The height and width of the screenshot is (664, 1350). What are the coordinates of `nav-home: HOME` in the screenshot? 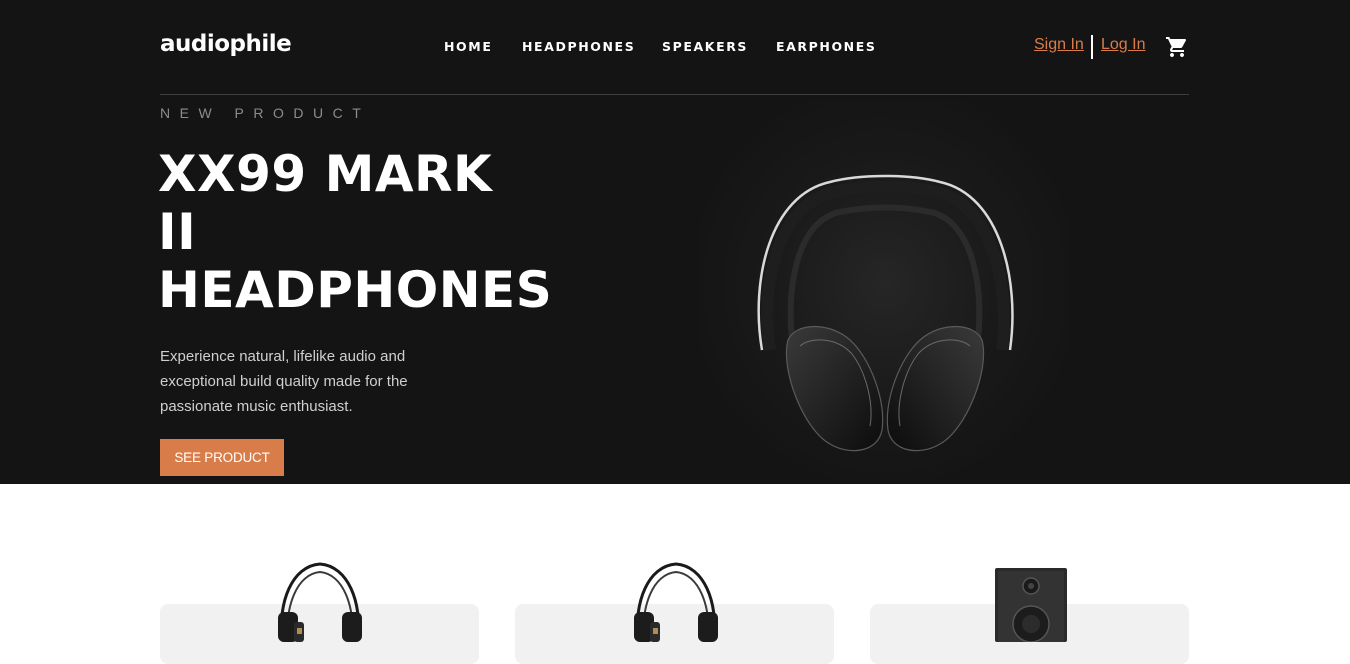 It's located at (474, 46).